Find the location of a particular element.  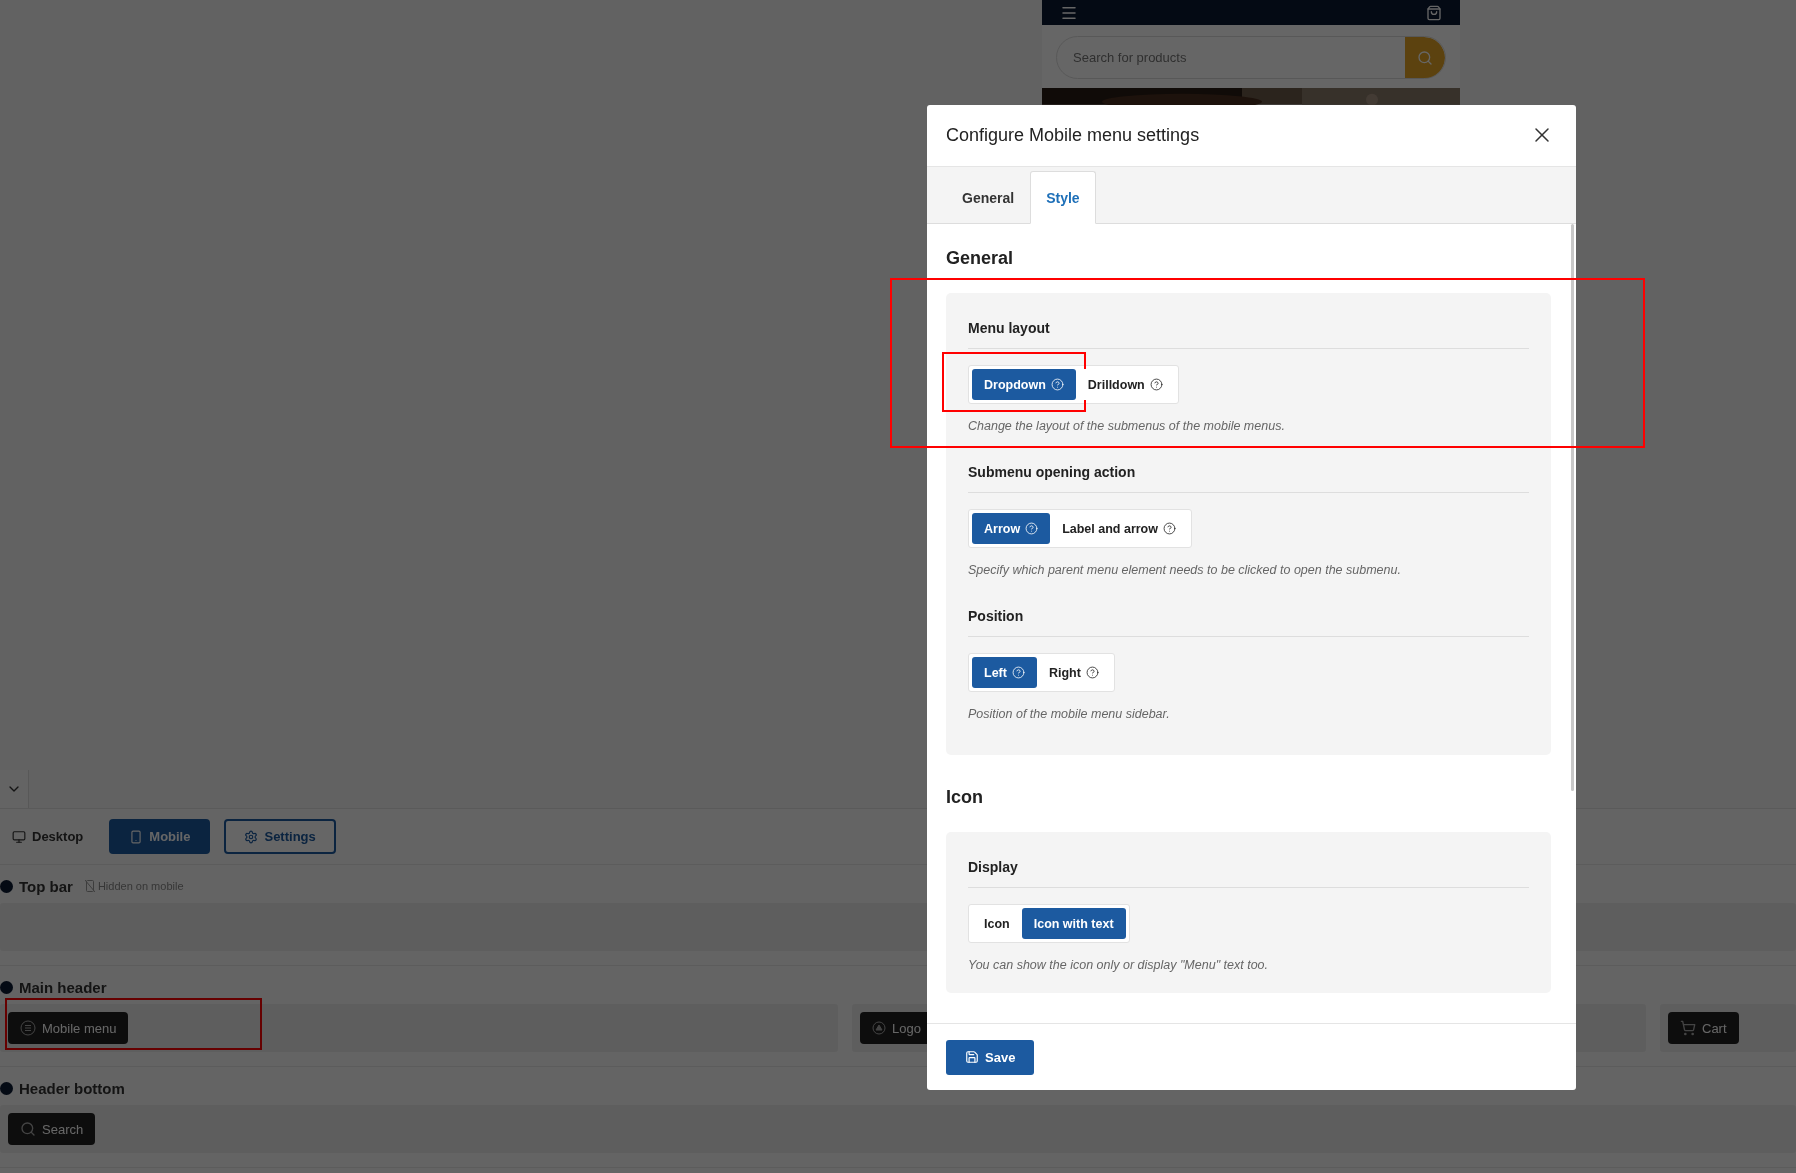

field-description: Change the layout of the submenus of the mobile menus. is located at coordinates (1127, 426).